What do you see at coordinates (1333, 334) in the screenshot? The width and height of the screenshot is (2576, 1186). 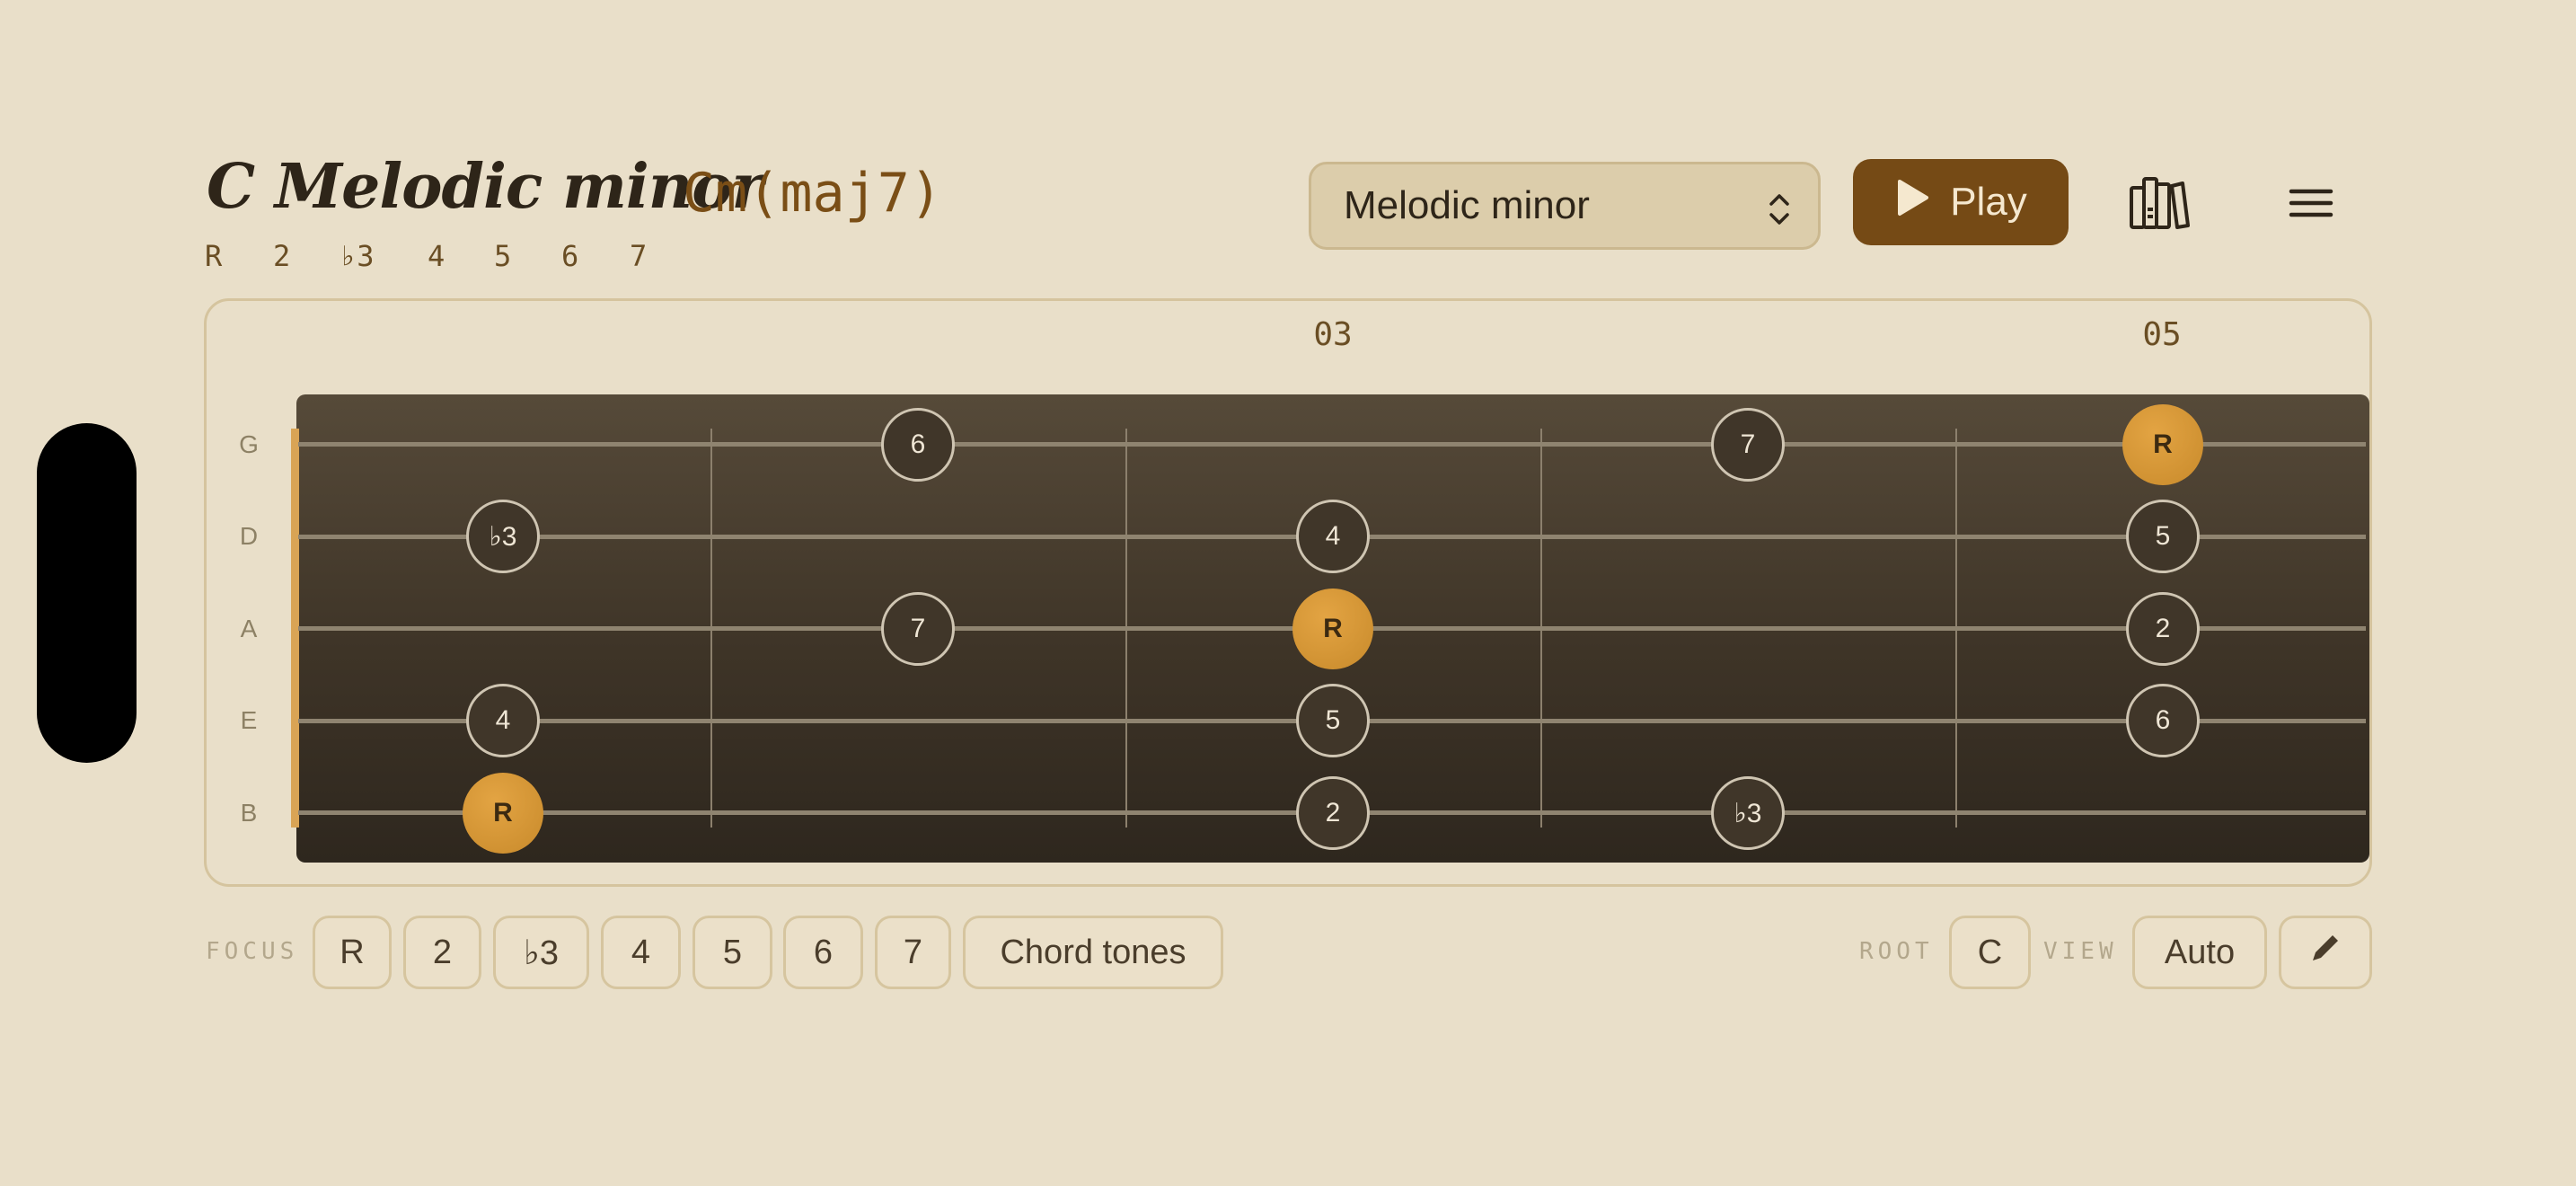 I see `fret-marker: 03` at bounding box center [1333, 334].